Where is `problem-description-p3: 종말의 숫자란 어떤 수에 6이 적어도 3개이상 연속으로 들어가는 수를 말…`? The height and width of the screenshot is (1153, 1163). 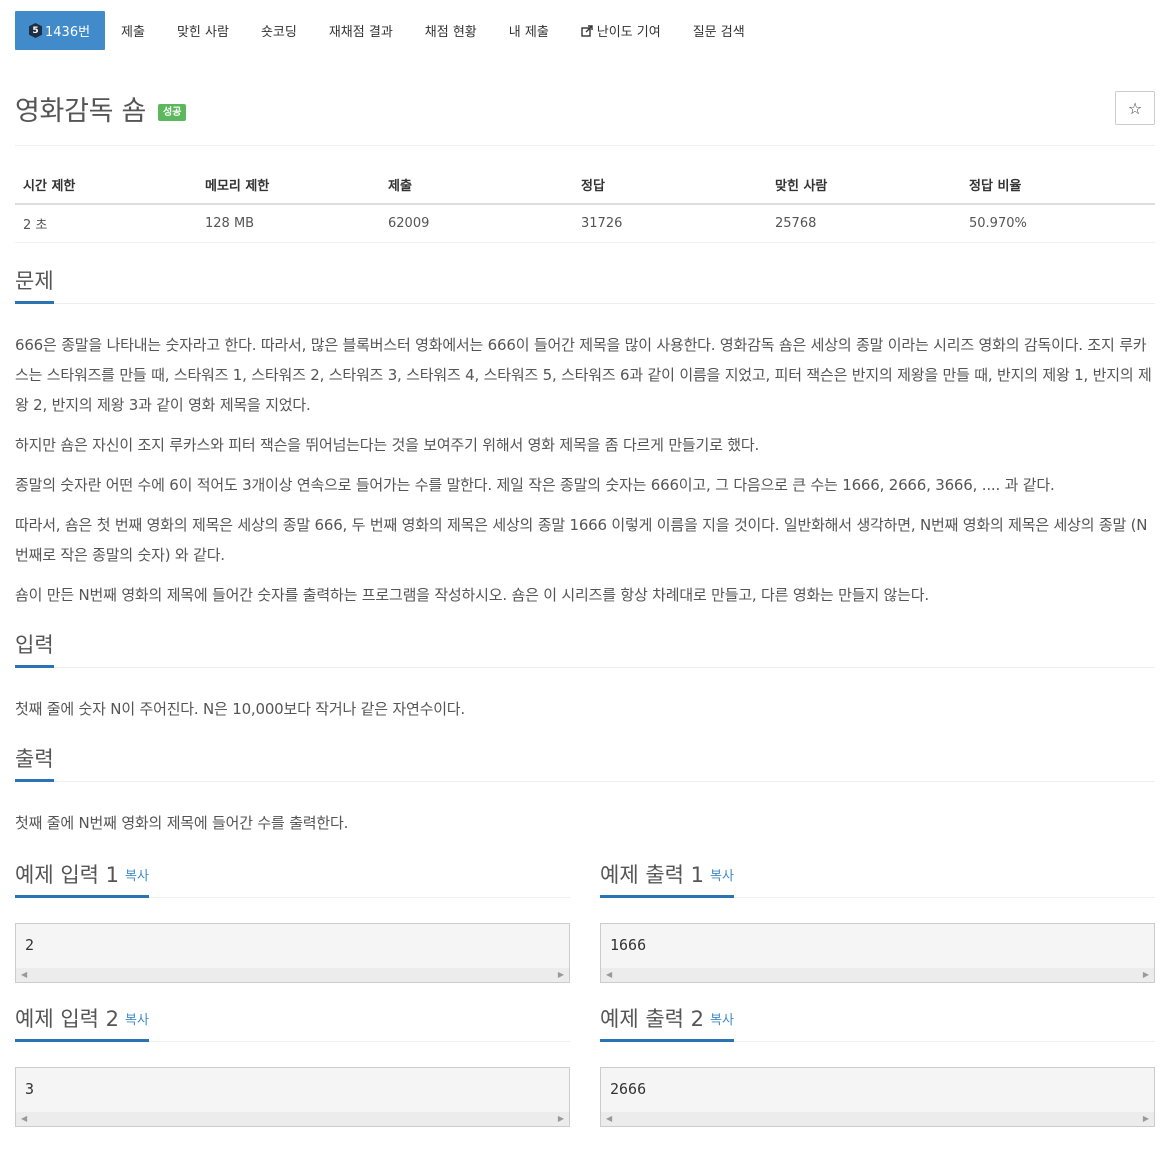 problem-description-p3: 종말의 숫자란 어떤 수에 6이 적어도 3개이상 연속으로 들어가는 수를 말… is located at coordinates (535, 485).